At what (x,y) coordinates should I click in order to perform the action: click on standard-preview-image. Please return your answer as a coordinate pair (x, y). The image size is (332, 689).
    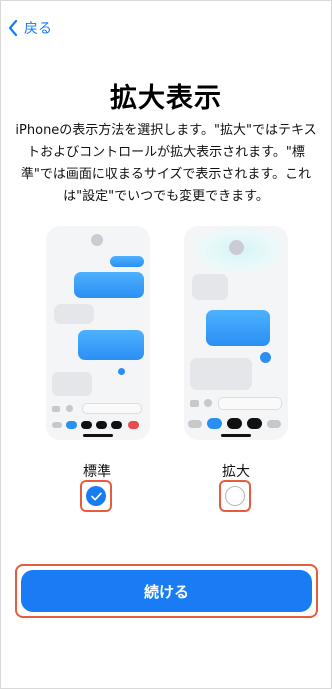
    Looking at the image, I should click on (98, 333).